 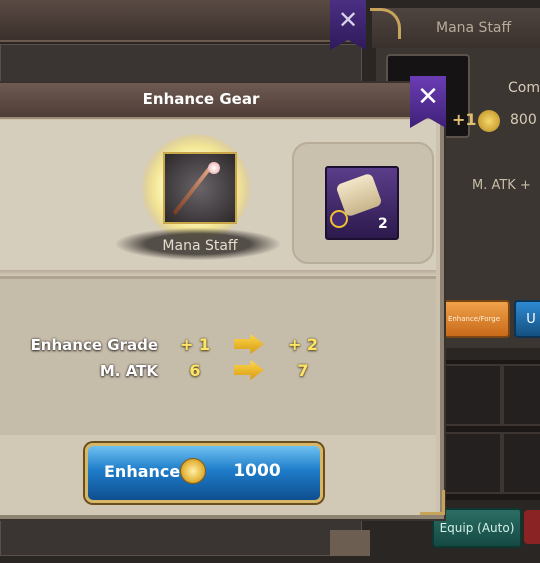 I want to click on item-name: Mana Staff, so click(x=200, y=246).